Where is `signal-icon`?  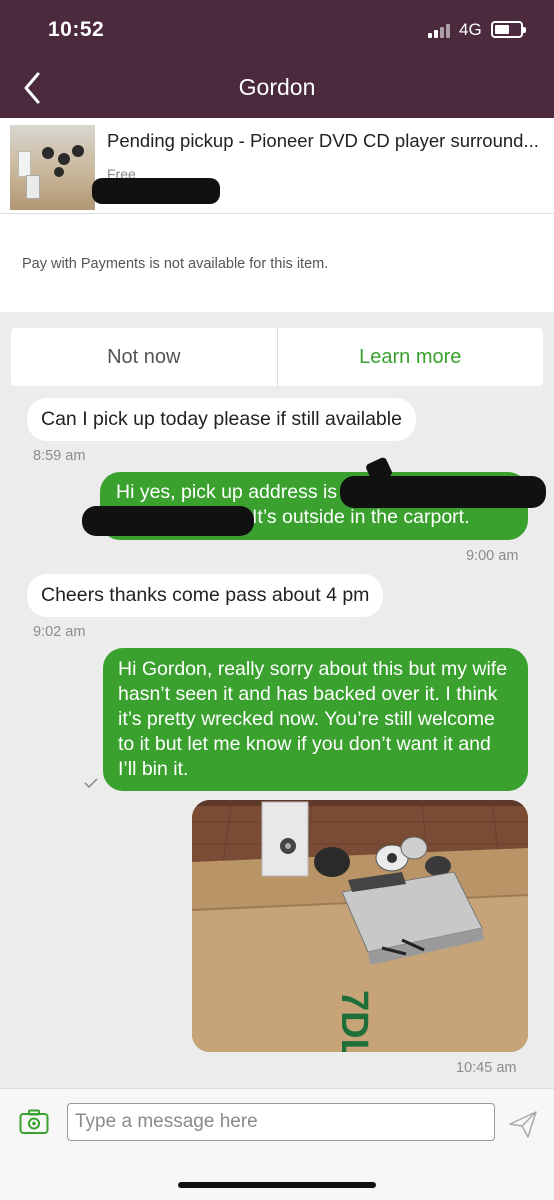
signal-icon is located at coordinates (439, 30).